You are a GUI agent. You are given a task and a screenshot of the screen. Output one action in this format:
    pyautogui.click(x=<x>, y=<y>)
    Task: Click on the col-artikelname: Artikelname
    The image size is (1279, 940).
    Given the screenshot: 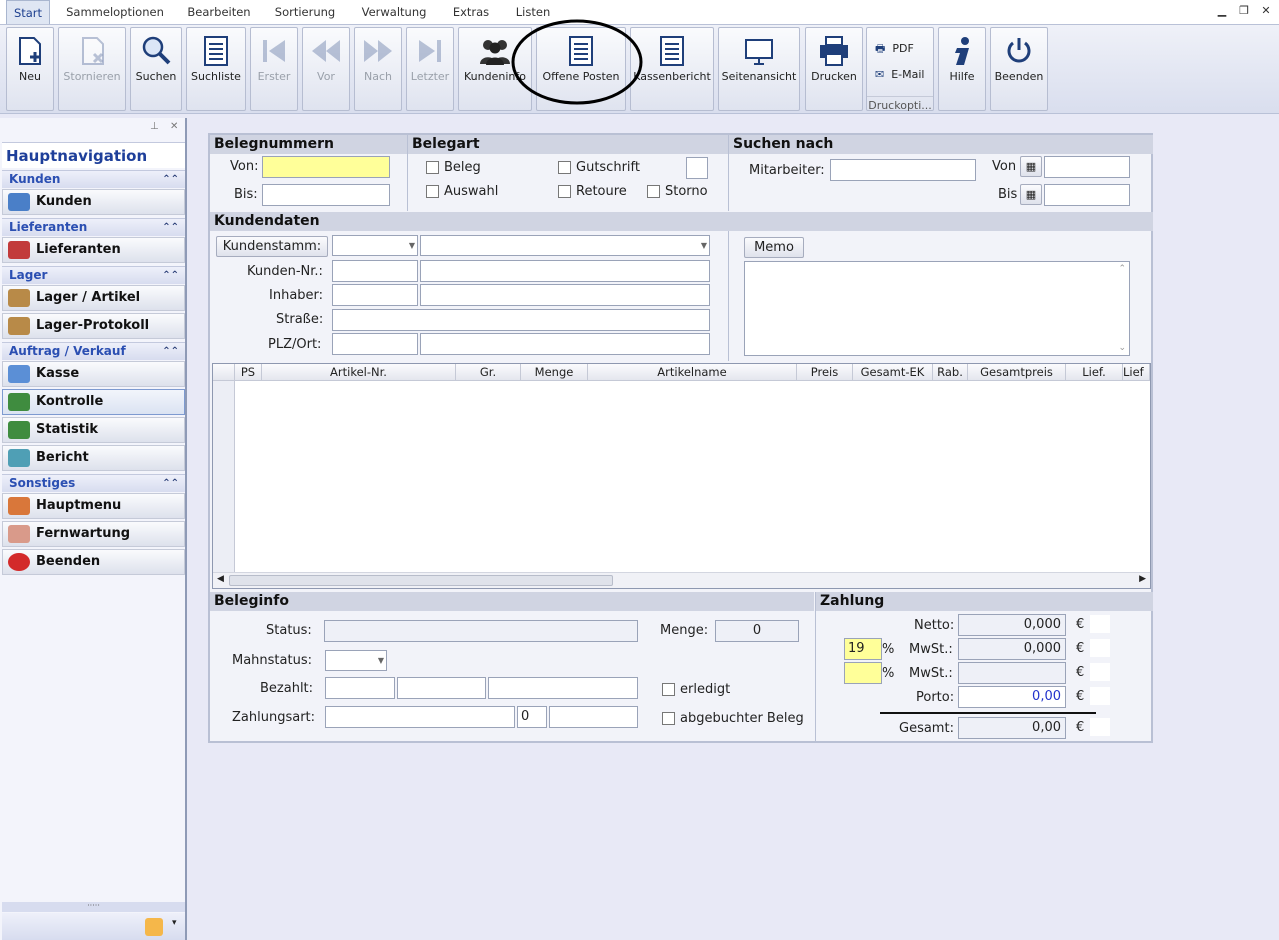 What is the action you would take?
    pyautogui.click(x=692, y=372)
    